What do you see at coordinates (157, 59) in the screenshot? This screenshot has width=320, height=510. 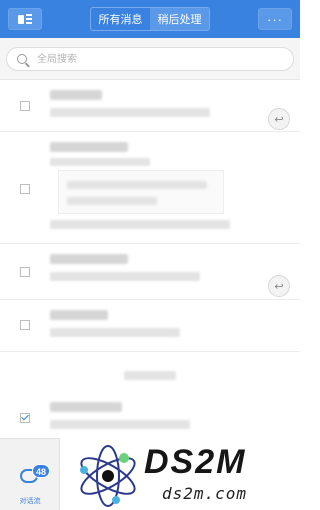 I see `search-input` at bounding box center [157, 59].